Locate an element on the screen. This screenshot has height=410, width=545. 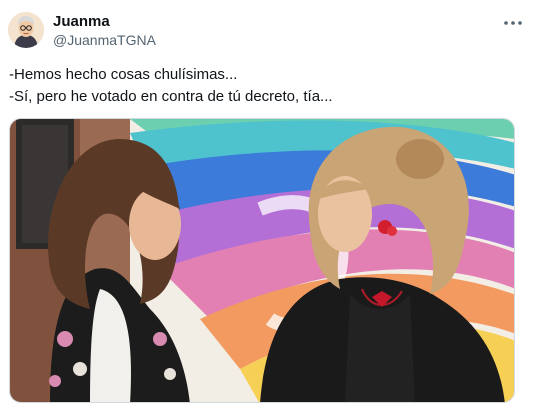
author-handle: @JuanmaTGNA is located at coordinates (104, 40).